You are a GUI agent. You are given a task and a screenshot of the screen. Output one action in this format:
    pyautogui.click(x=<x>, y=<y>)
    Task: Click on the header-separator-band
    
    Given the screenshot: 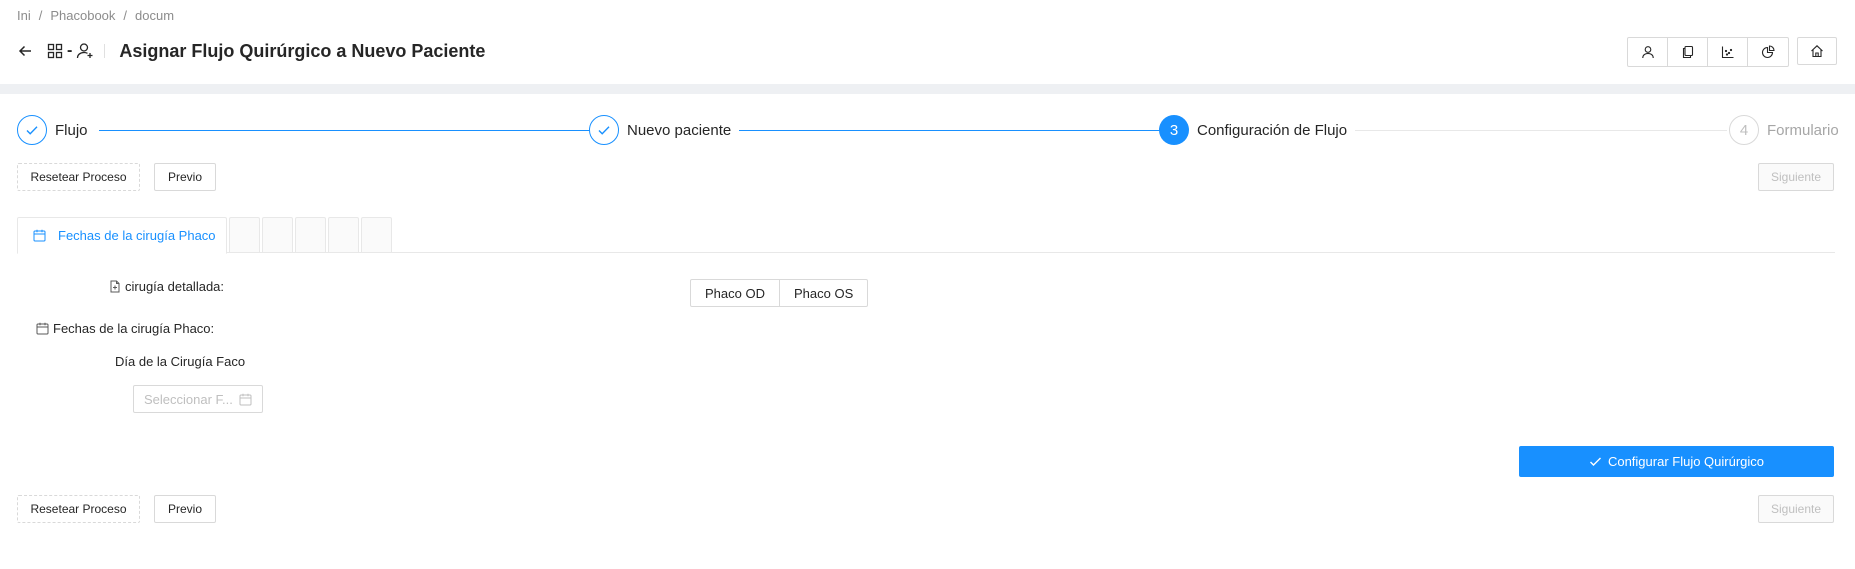 What is the action you would take?
    pyautogui.click(x=927, y=89)
    